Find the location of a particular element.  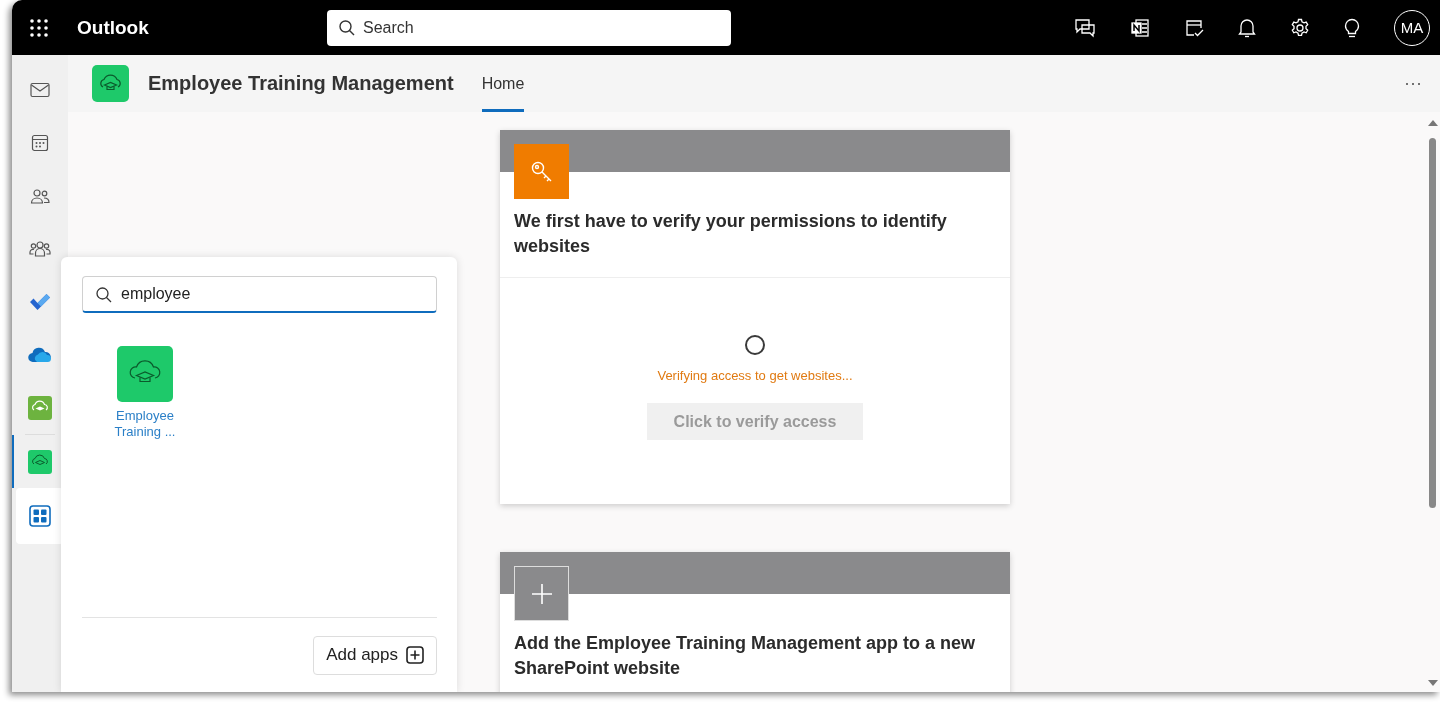

checkmark-icon is located at coordinates (40, 301).